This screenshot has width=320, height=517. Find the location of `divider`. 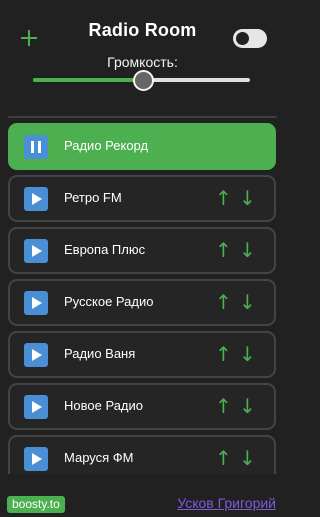

divider is located at coordinates (142, 117).